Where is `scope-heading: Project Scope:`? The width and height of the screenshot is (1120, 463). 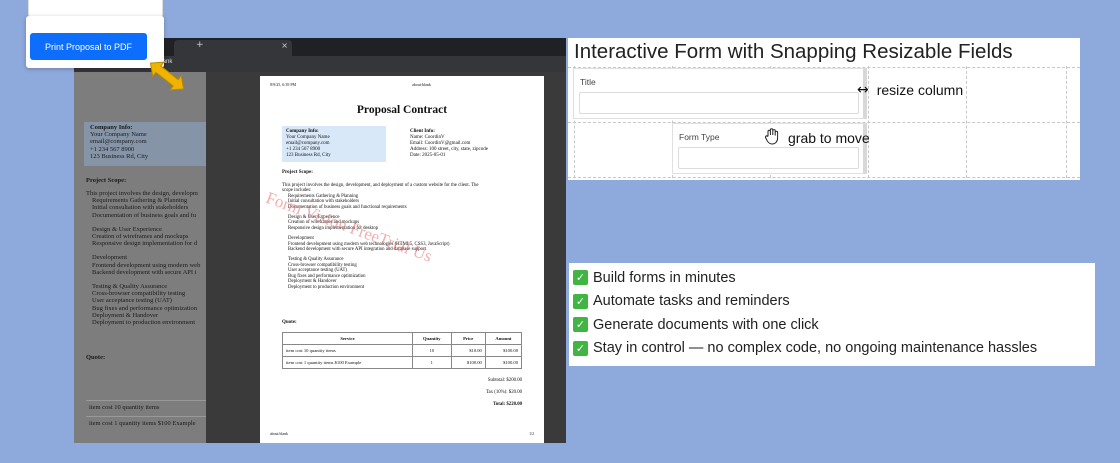
scope-heading: Project Scope: is located at coordinates (297, 172).